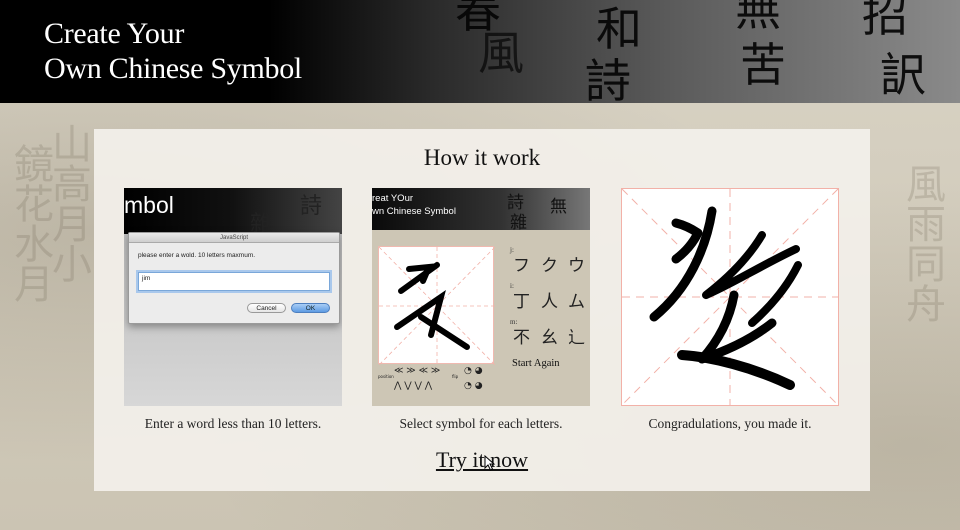 This screenshot has height=530, width=960. What do you see at coordinates (310, 308) in the screenshot?
I see `dialog-ok-button: OK` at bounding box center [310, 308].